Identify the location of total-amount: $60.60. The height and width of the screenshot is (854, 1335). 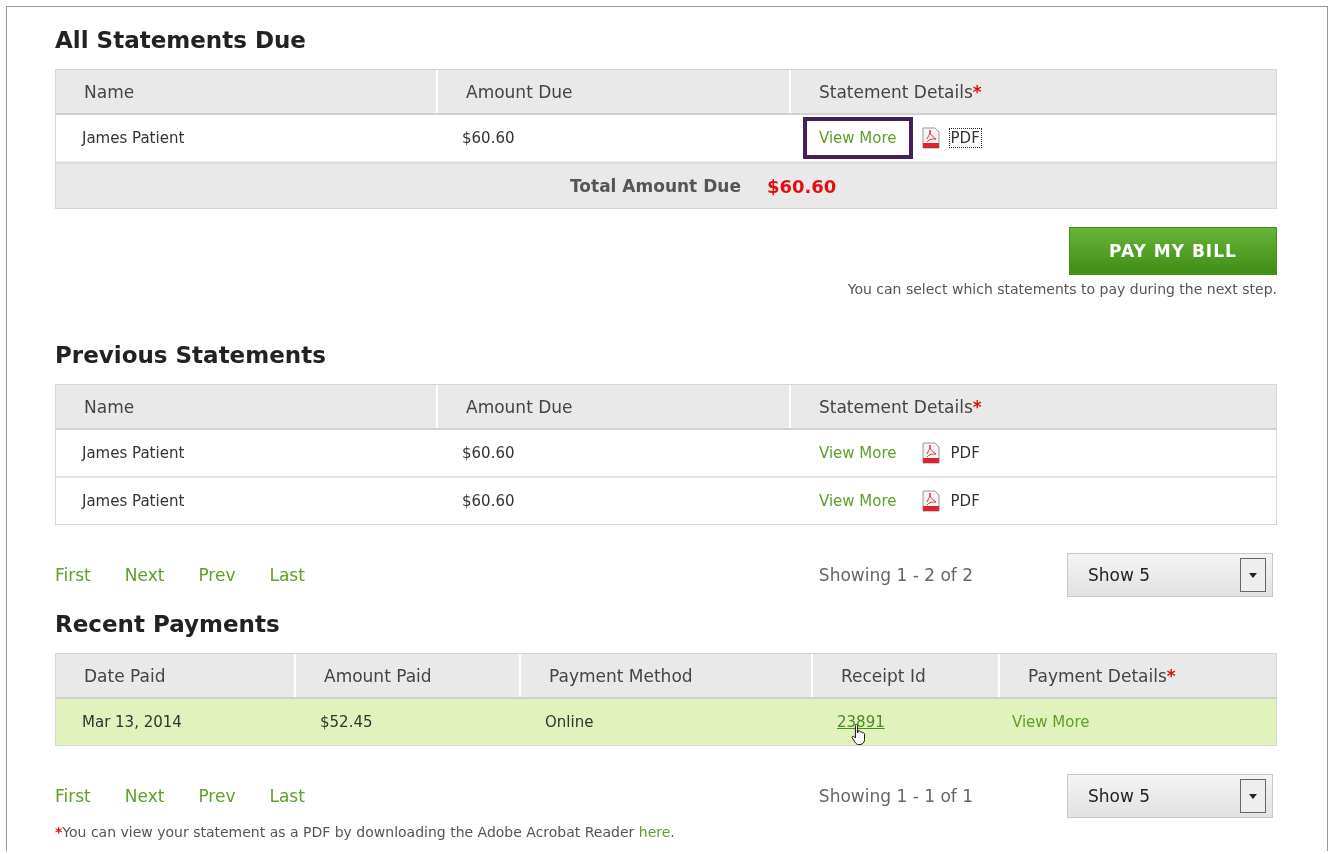
(801, 186).